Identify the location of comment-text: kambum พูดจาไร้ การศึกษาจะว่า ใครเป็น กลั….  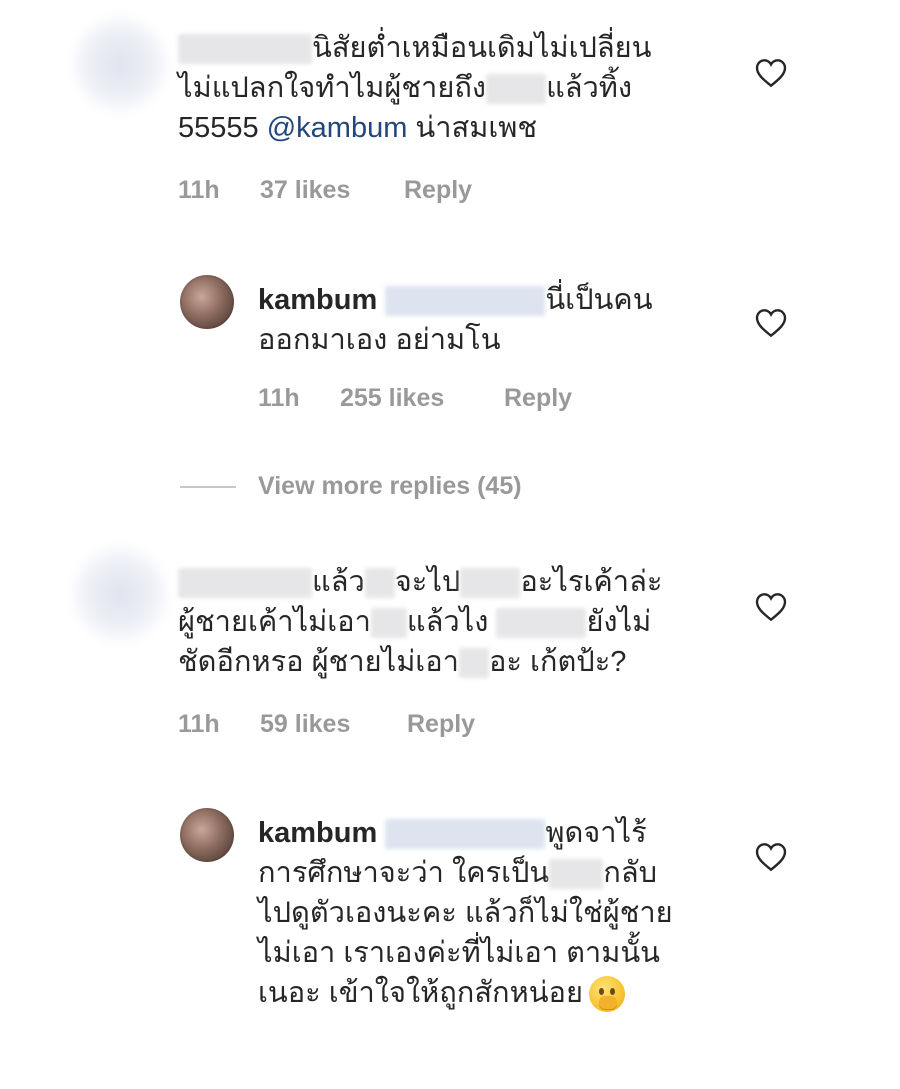
(465, 913).